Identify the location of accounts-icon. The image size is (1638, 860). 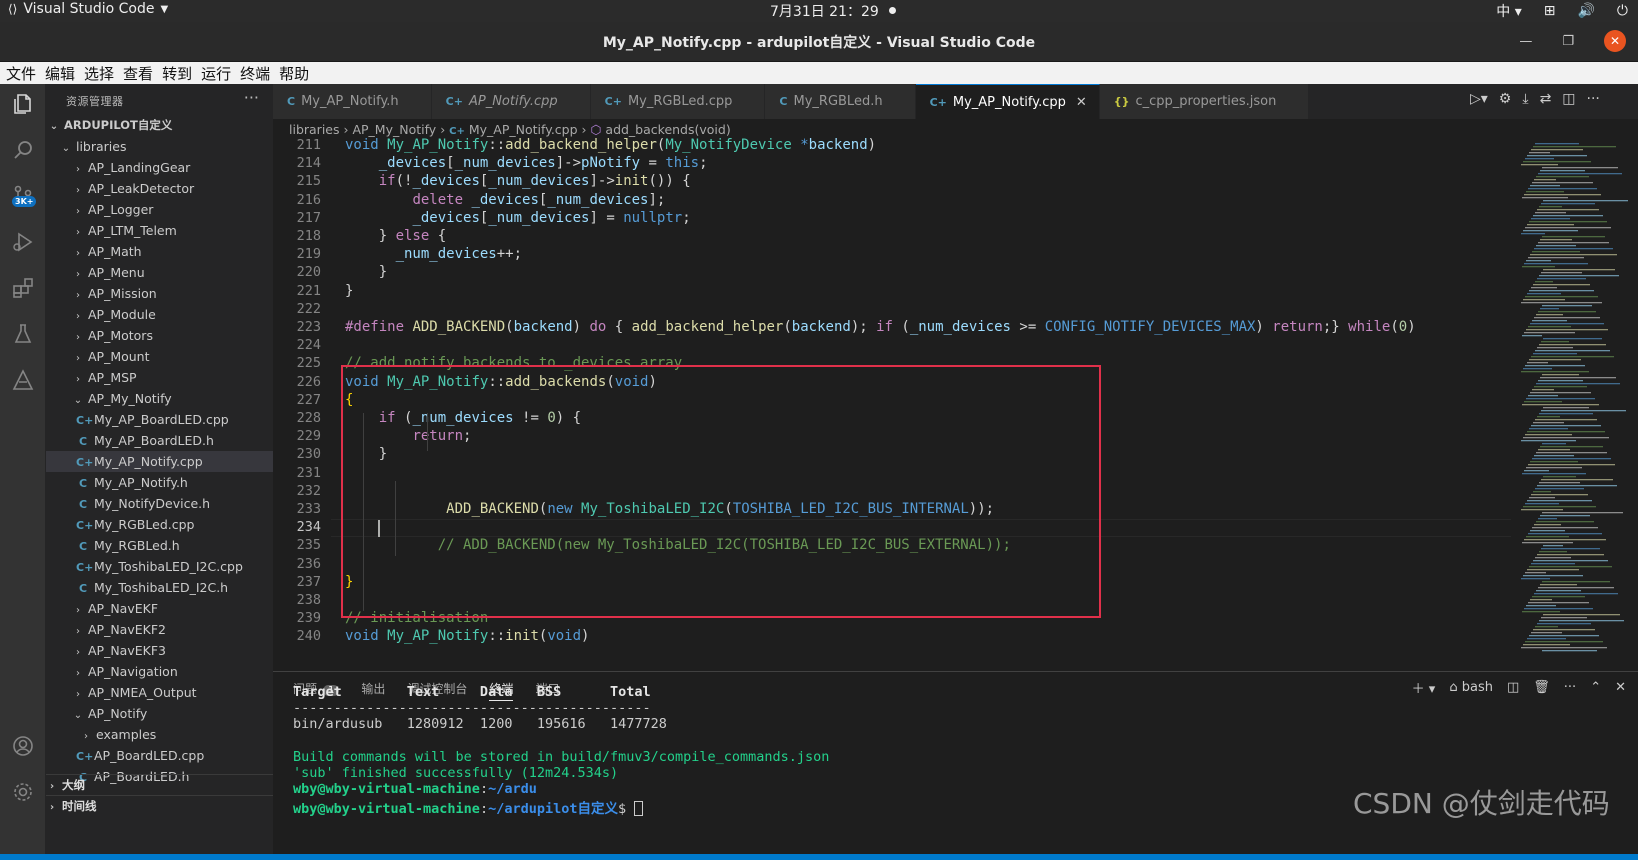
(23, 746).